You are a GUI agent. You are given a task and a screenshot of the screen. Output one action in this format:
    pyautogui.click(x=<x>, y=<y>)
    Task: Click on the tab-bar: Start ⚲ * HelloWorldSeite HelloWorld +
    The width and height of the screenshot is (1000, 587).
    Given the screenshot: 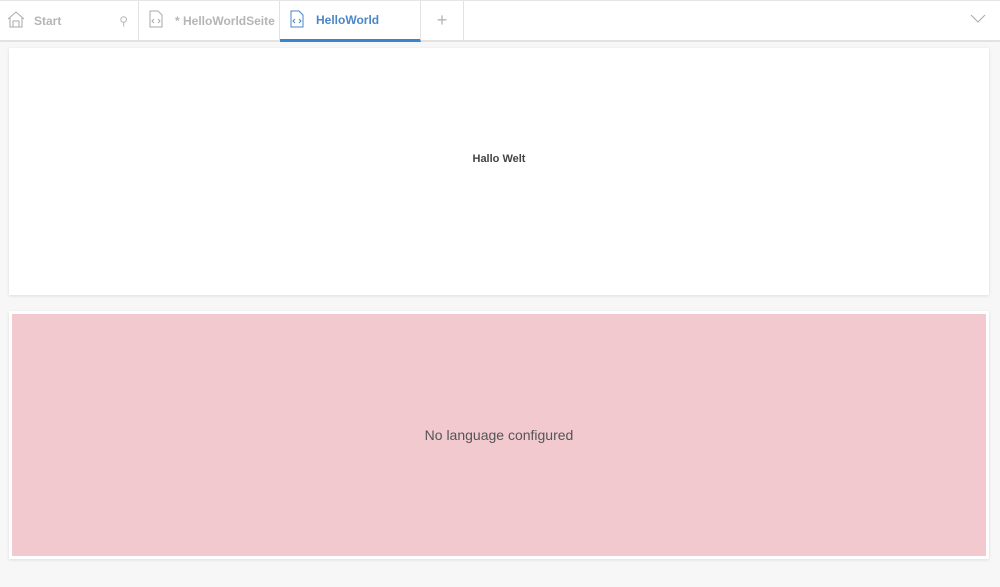 What is the action you would take?
    pyautogui.click(x=500, y=21)
    